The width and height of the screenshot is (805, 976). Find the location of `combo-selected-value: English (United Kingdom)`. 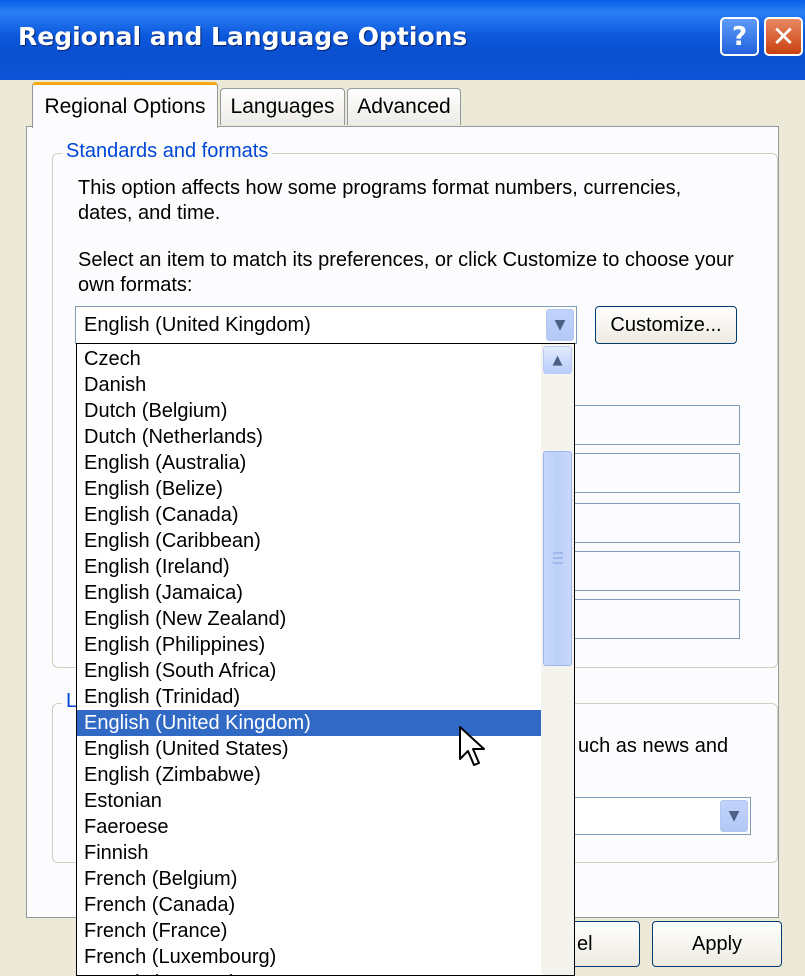

combo-selected-value: English (United Kingdom) is located at coordinates (197, 325).